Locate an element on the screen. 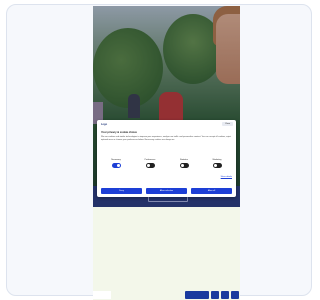 The height and width of the screenshot is (300, 320). toggle-label: Necessary is located at coordinates (116, 160).